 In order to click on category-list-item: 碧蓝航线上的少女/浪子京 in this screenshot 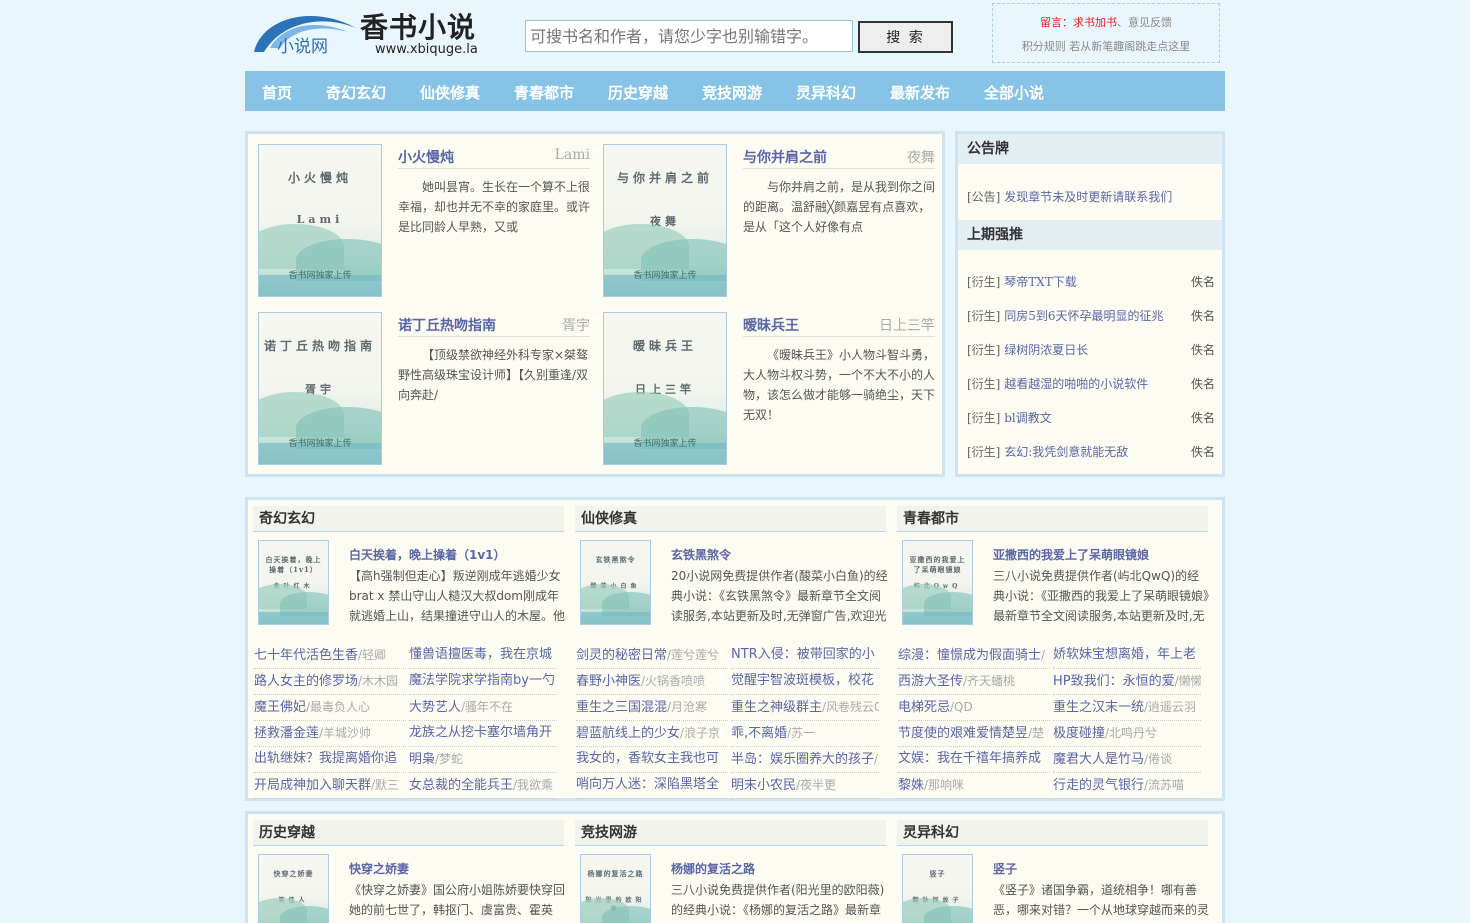, I will do `click(652, 734)`.